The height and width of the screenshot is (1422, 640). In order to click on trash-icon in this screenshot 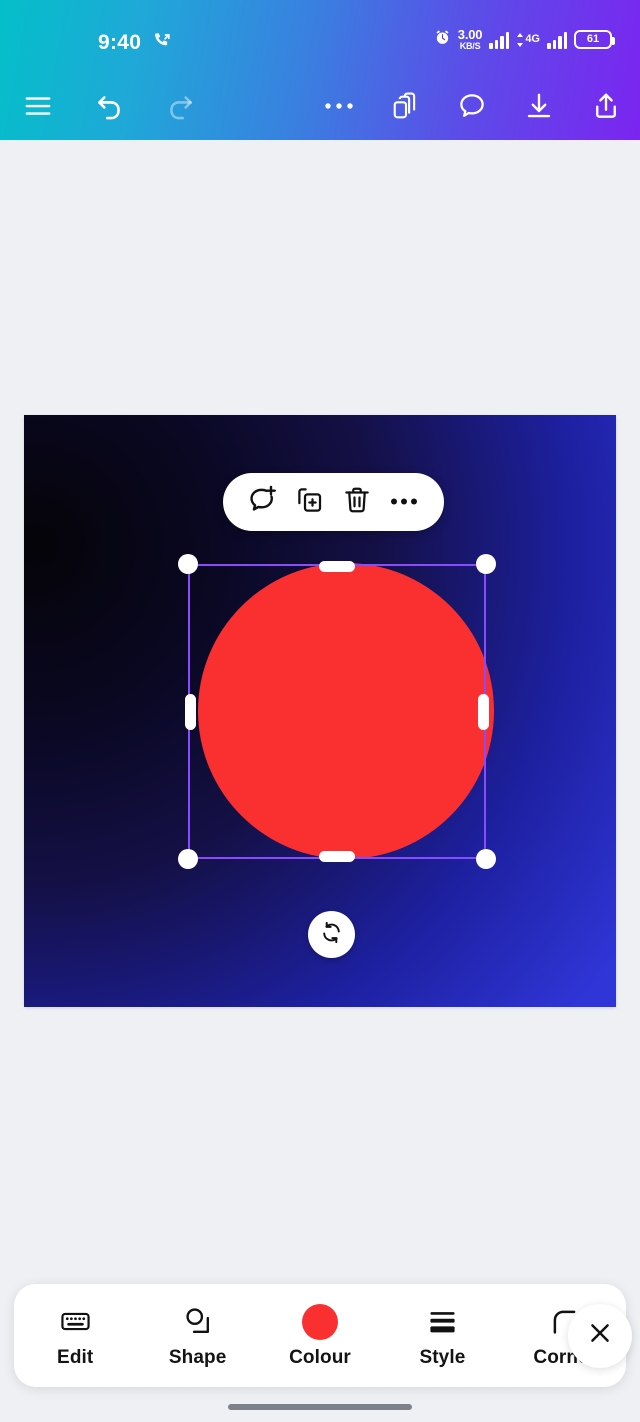, I will do `click(357, 502)`.